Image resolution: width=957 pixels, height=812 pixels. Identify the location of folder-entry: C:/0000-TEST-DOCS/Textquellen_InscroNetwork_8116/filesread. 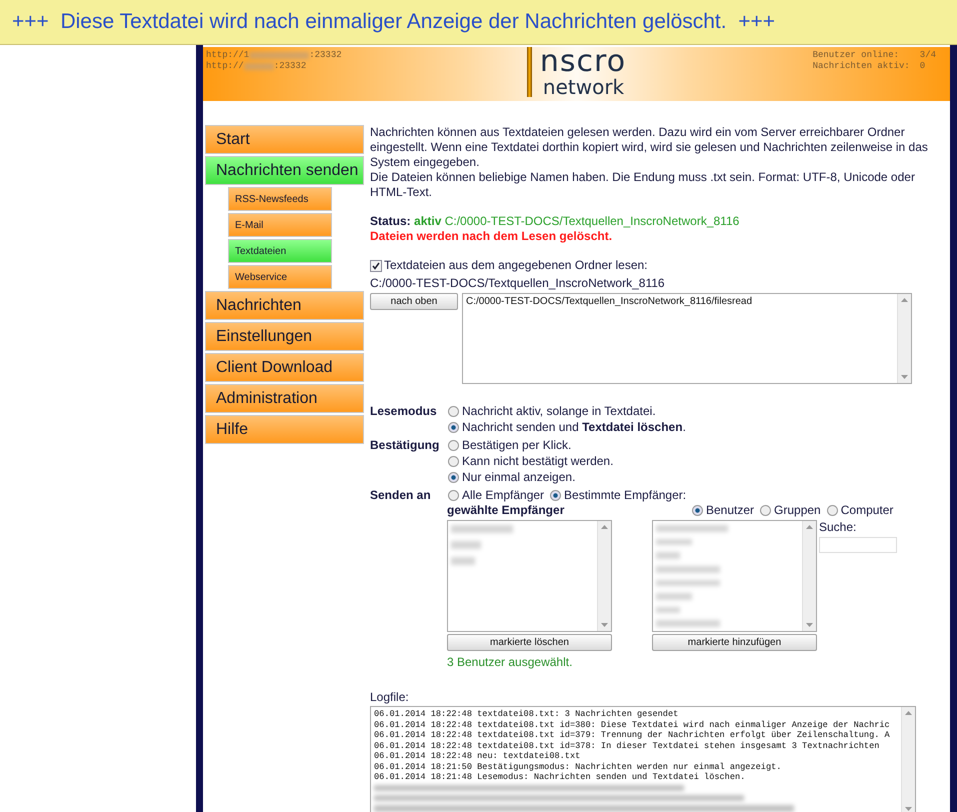
(680, 302).